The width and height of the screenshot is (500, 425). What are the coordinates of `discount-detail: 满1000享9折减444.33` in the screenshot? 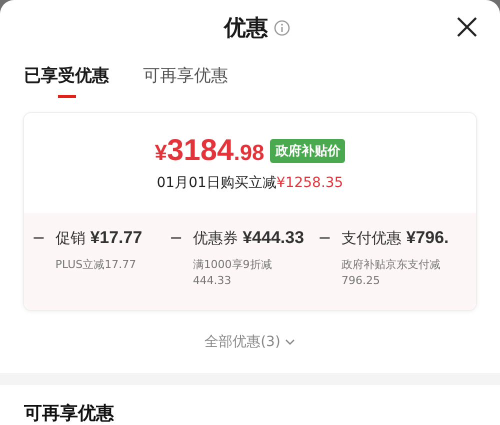 It's located at (232, 272).